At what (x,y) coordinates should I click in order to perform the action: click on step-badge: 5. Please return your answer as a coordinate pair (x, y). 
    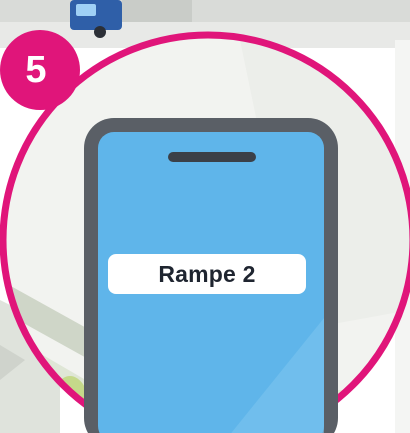
    Looking at the image, I should click on (40, 70).